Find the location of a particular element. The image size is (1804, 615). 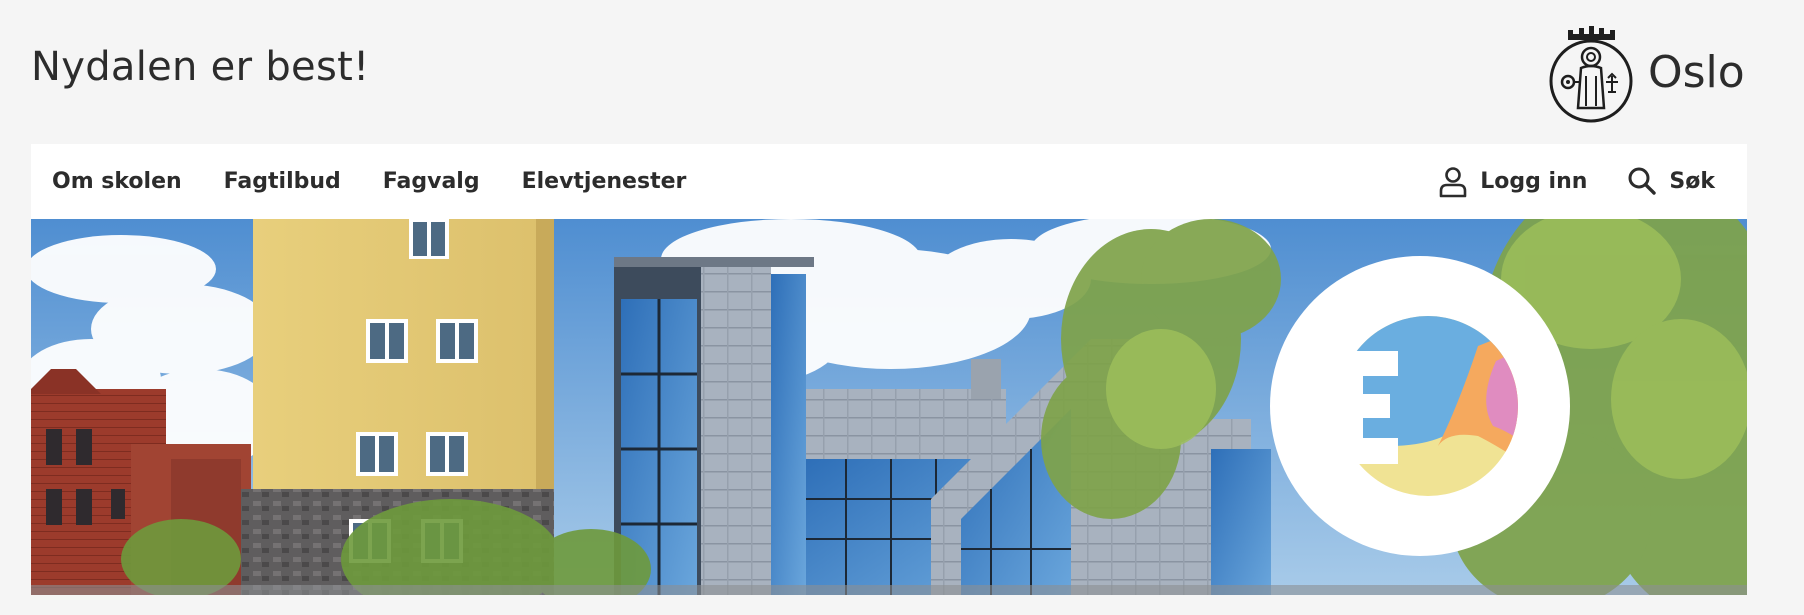

nav-item-elevtjenester: Elevtjenester is located at coordinates (604, 181).